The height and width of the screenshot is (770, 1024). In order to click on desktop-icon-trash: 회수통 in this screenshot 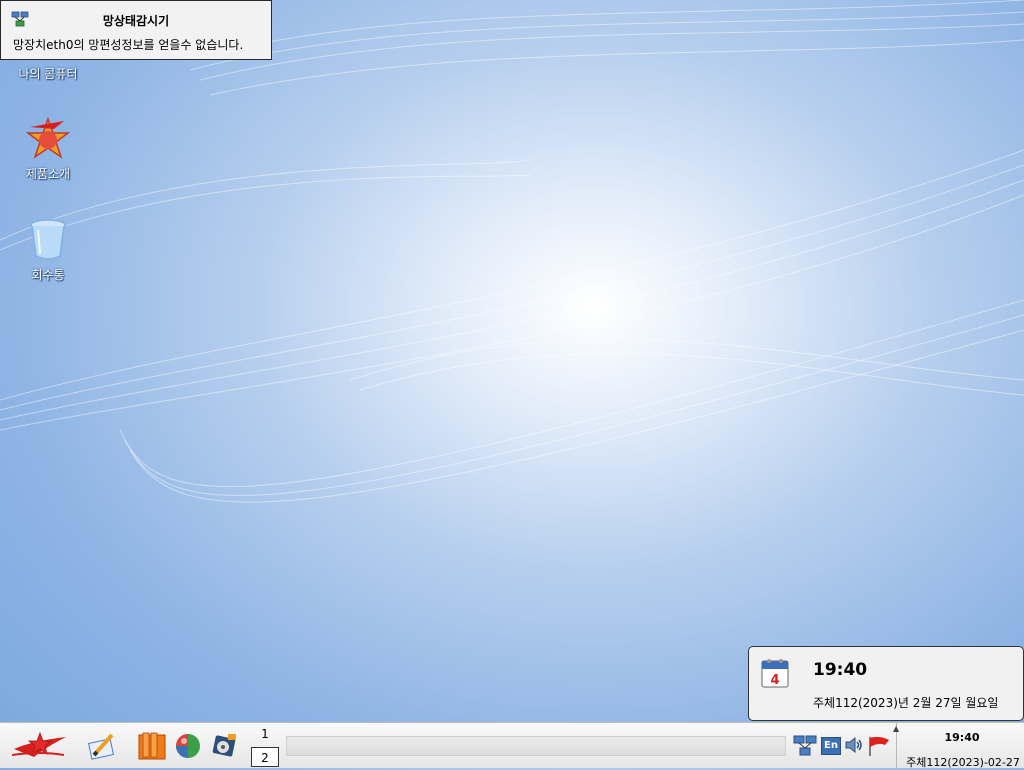, I will do `click(48, 249)`.